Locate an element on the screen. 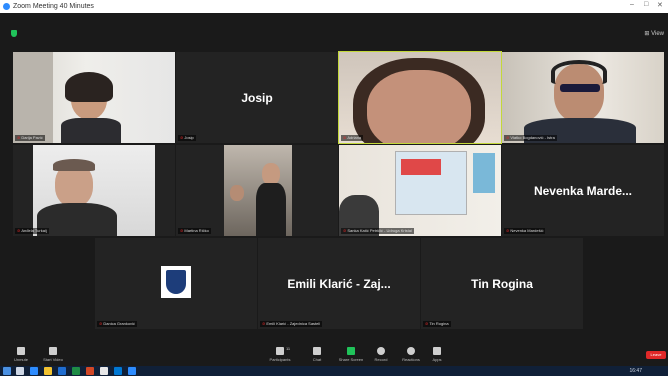 This screenshot has height=376, width=668. participant-name: Josip is located at coordinates (189, 137).